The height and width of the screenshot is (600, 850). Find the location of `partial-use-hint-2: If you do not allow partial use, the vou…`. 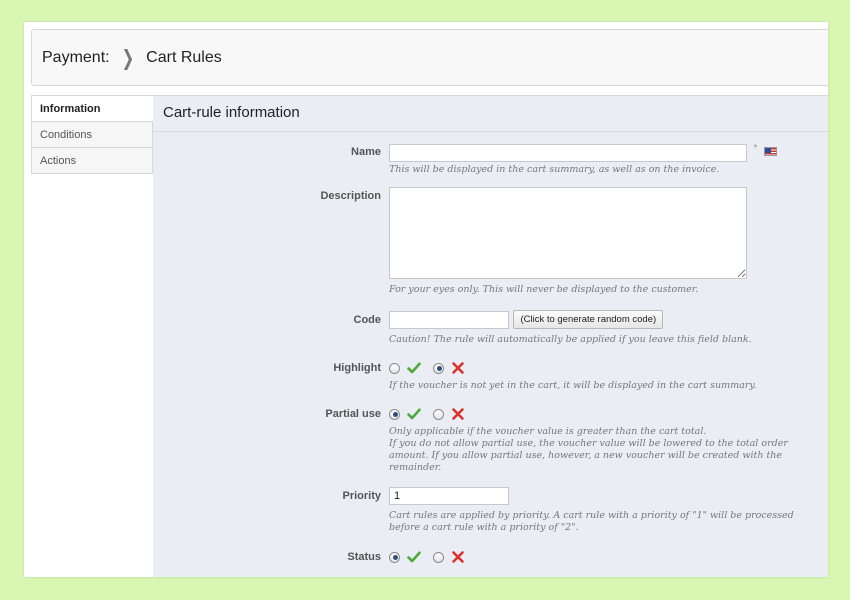

partial-use-hint-2: If you do not allow partial use, the vou… is located at coordinates (588, 455).